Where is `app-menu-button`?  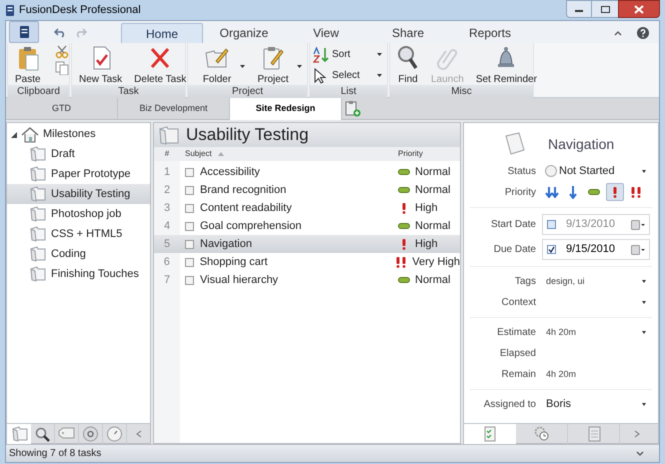 app-menu-button is located at coordinates (24, 32).